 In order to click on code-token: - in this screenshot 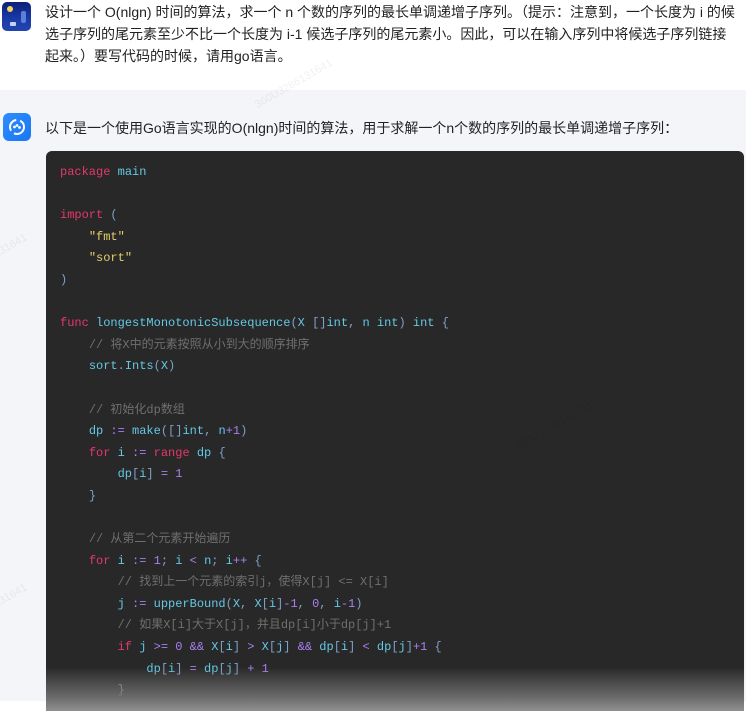, I will do `click(344, 603)`.